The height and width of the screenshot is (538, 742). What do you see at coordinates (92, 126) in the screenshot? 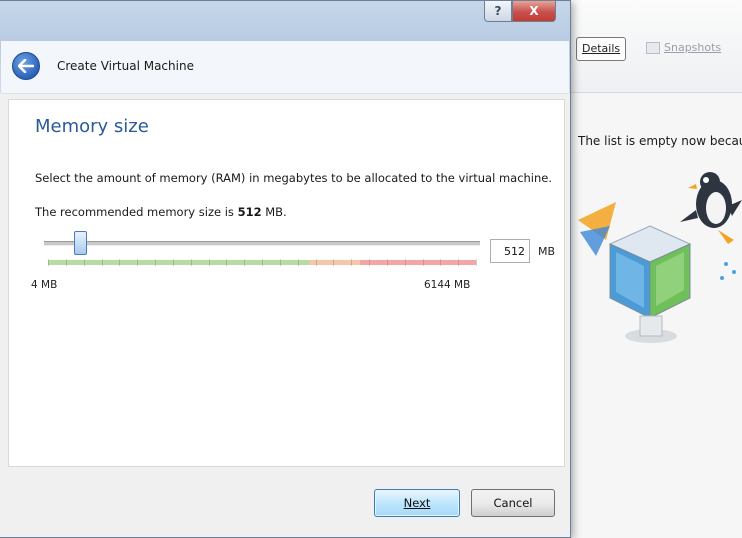
I see `page-title: Memory size` at bounding box center [92, 126].